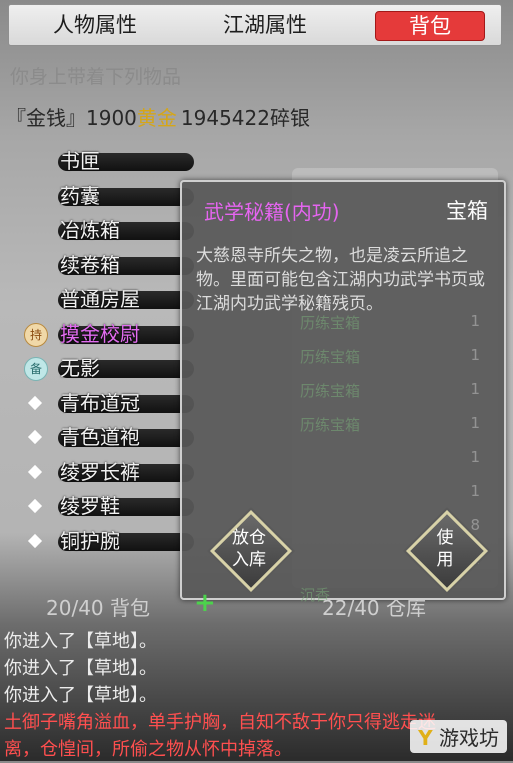 The width and height of the screenshot is (513, 763). I want to click on watermark: Y 游戏坊, so click(458, 736).